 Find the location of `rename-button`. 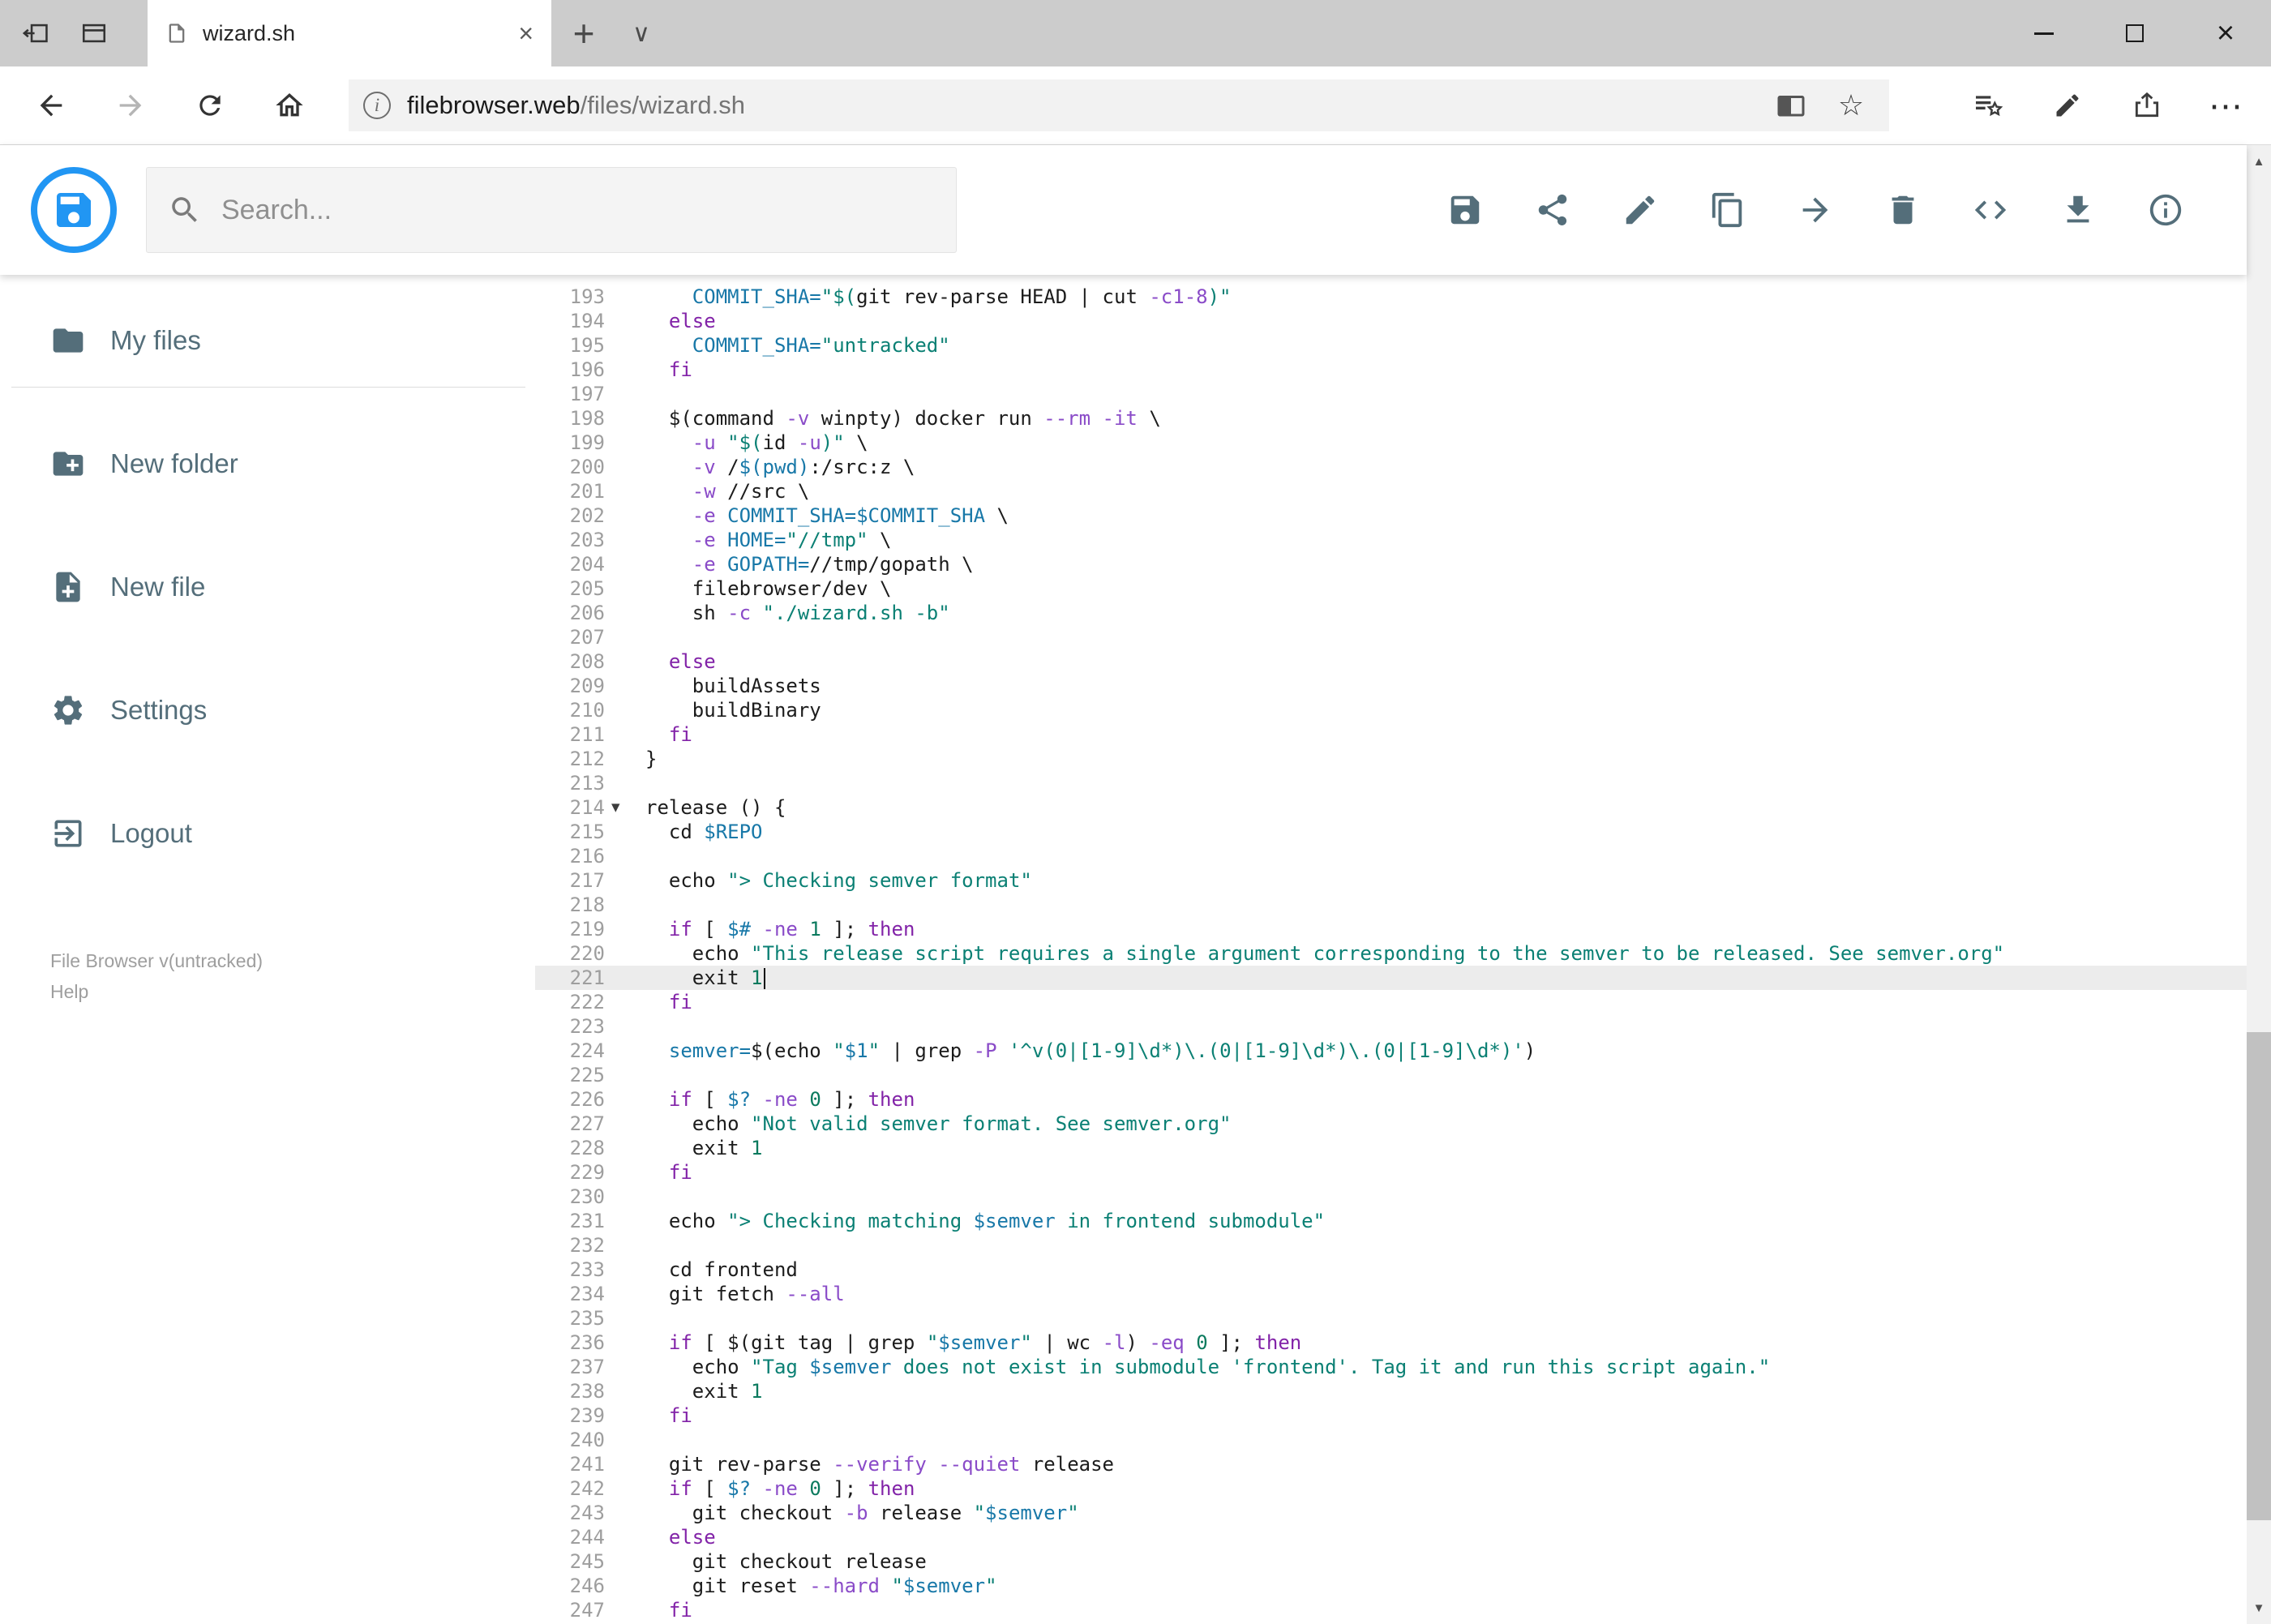

rename-button is located at coordinates (1640, 210).